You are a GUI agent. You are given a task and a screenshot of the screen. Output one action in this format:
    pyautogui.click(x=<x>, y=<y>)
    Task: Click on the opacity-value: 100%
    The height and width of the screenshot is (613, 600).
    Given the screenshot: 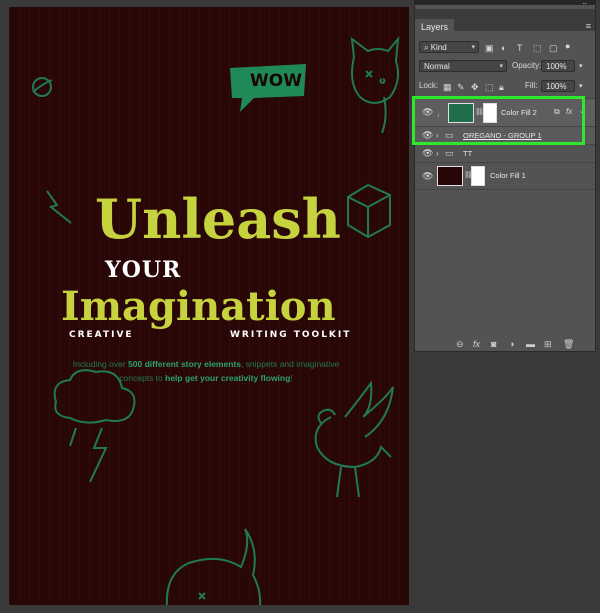 What is the action you would take?
    pyautogui.click(x=556, y=66)
    